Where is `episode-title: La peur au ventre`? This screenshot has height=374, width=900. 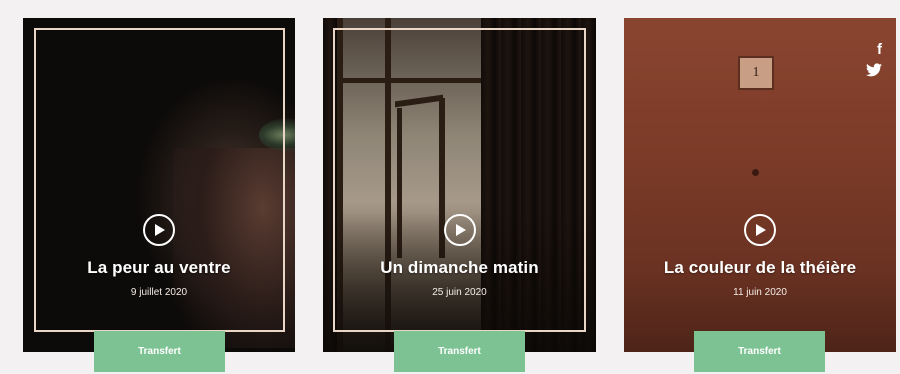
episode-title: La peur au ventre is located at coordinates (158, 268).